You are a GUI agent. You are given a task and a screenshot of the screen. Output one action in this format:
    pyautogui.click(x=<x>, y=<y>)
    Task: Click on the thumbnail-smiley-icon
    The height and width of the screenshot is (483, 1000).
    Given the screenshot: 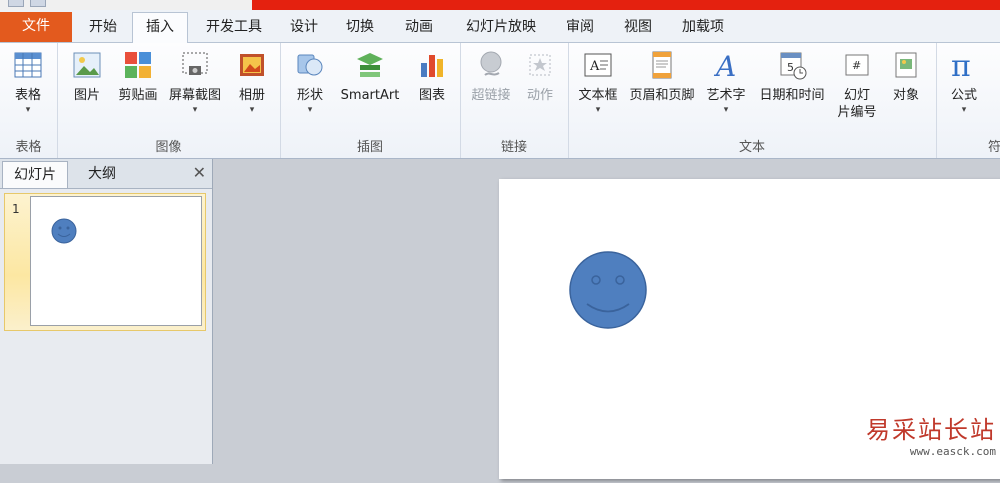 What is the action you would take?
    pyautogui.click(x=64, y=231)
    